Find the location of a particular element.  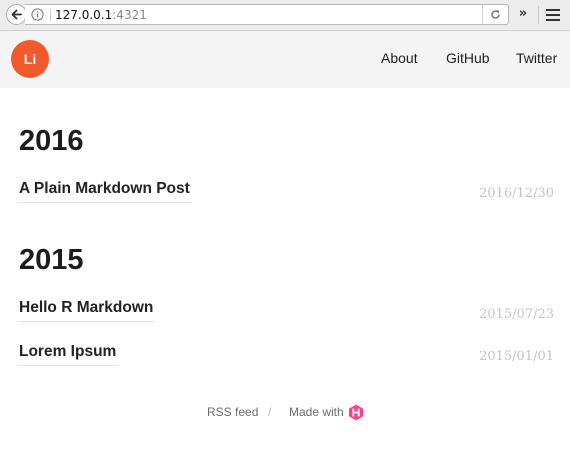

reload-icon is located at coordinates (495, 14).